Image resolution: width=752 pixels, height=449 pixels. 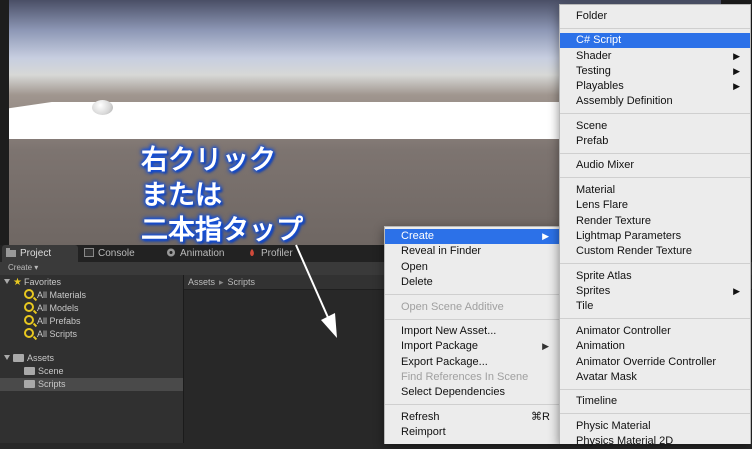 What do you see at coordinates (472, 392) in the screenshot?
I see `menu-item-select-dependencies: Select Dependencies` at bounding box center [472, 392].